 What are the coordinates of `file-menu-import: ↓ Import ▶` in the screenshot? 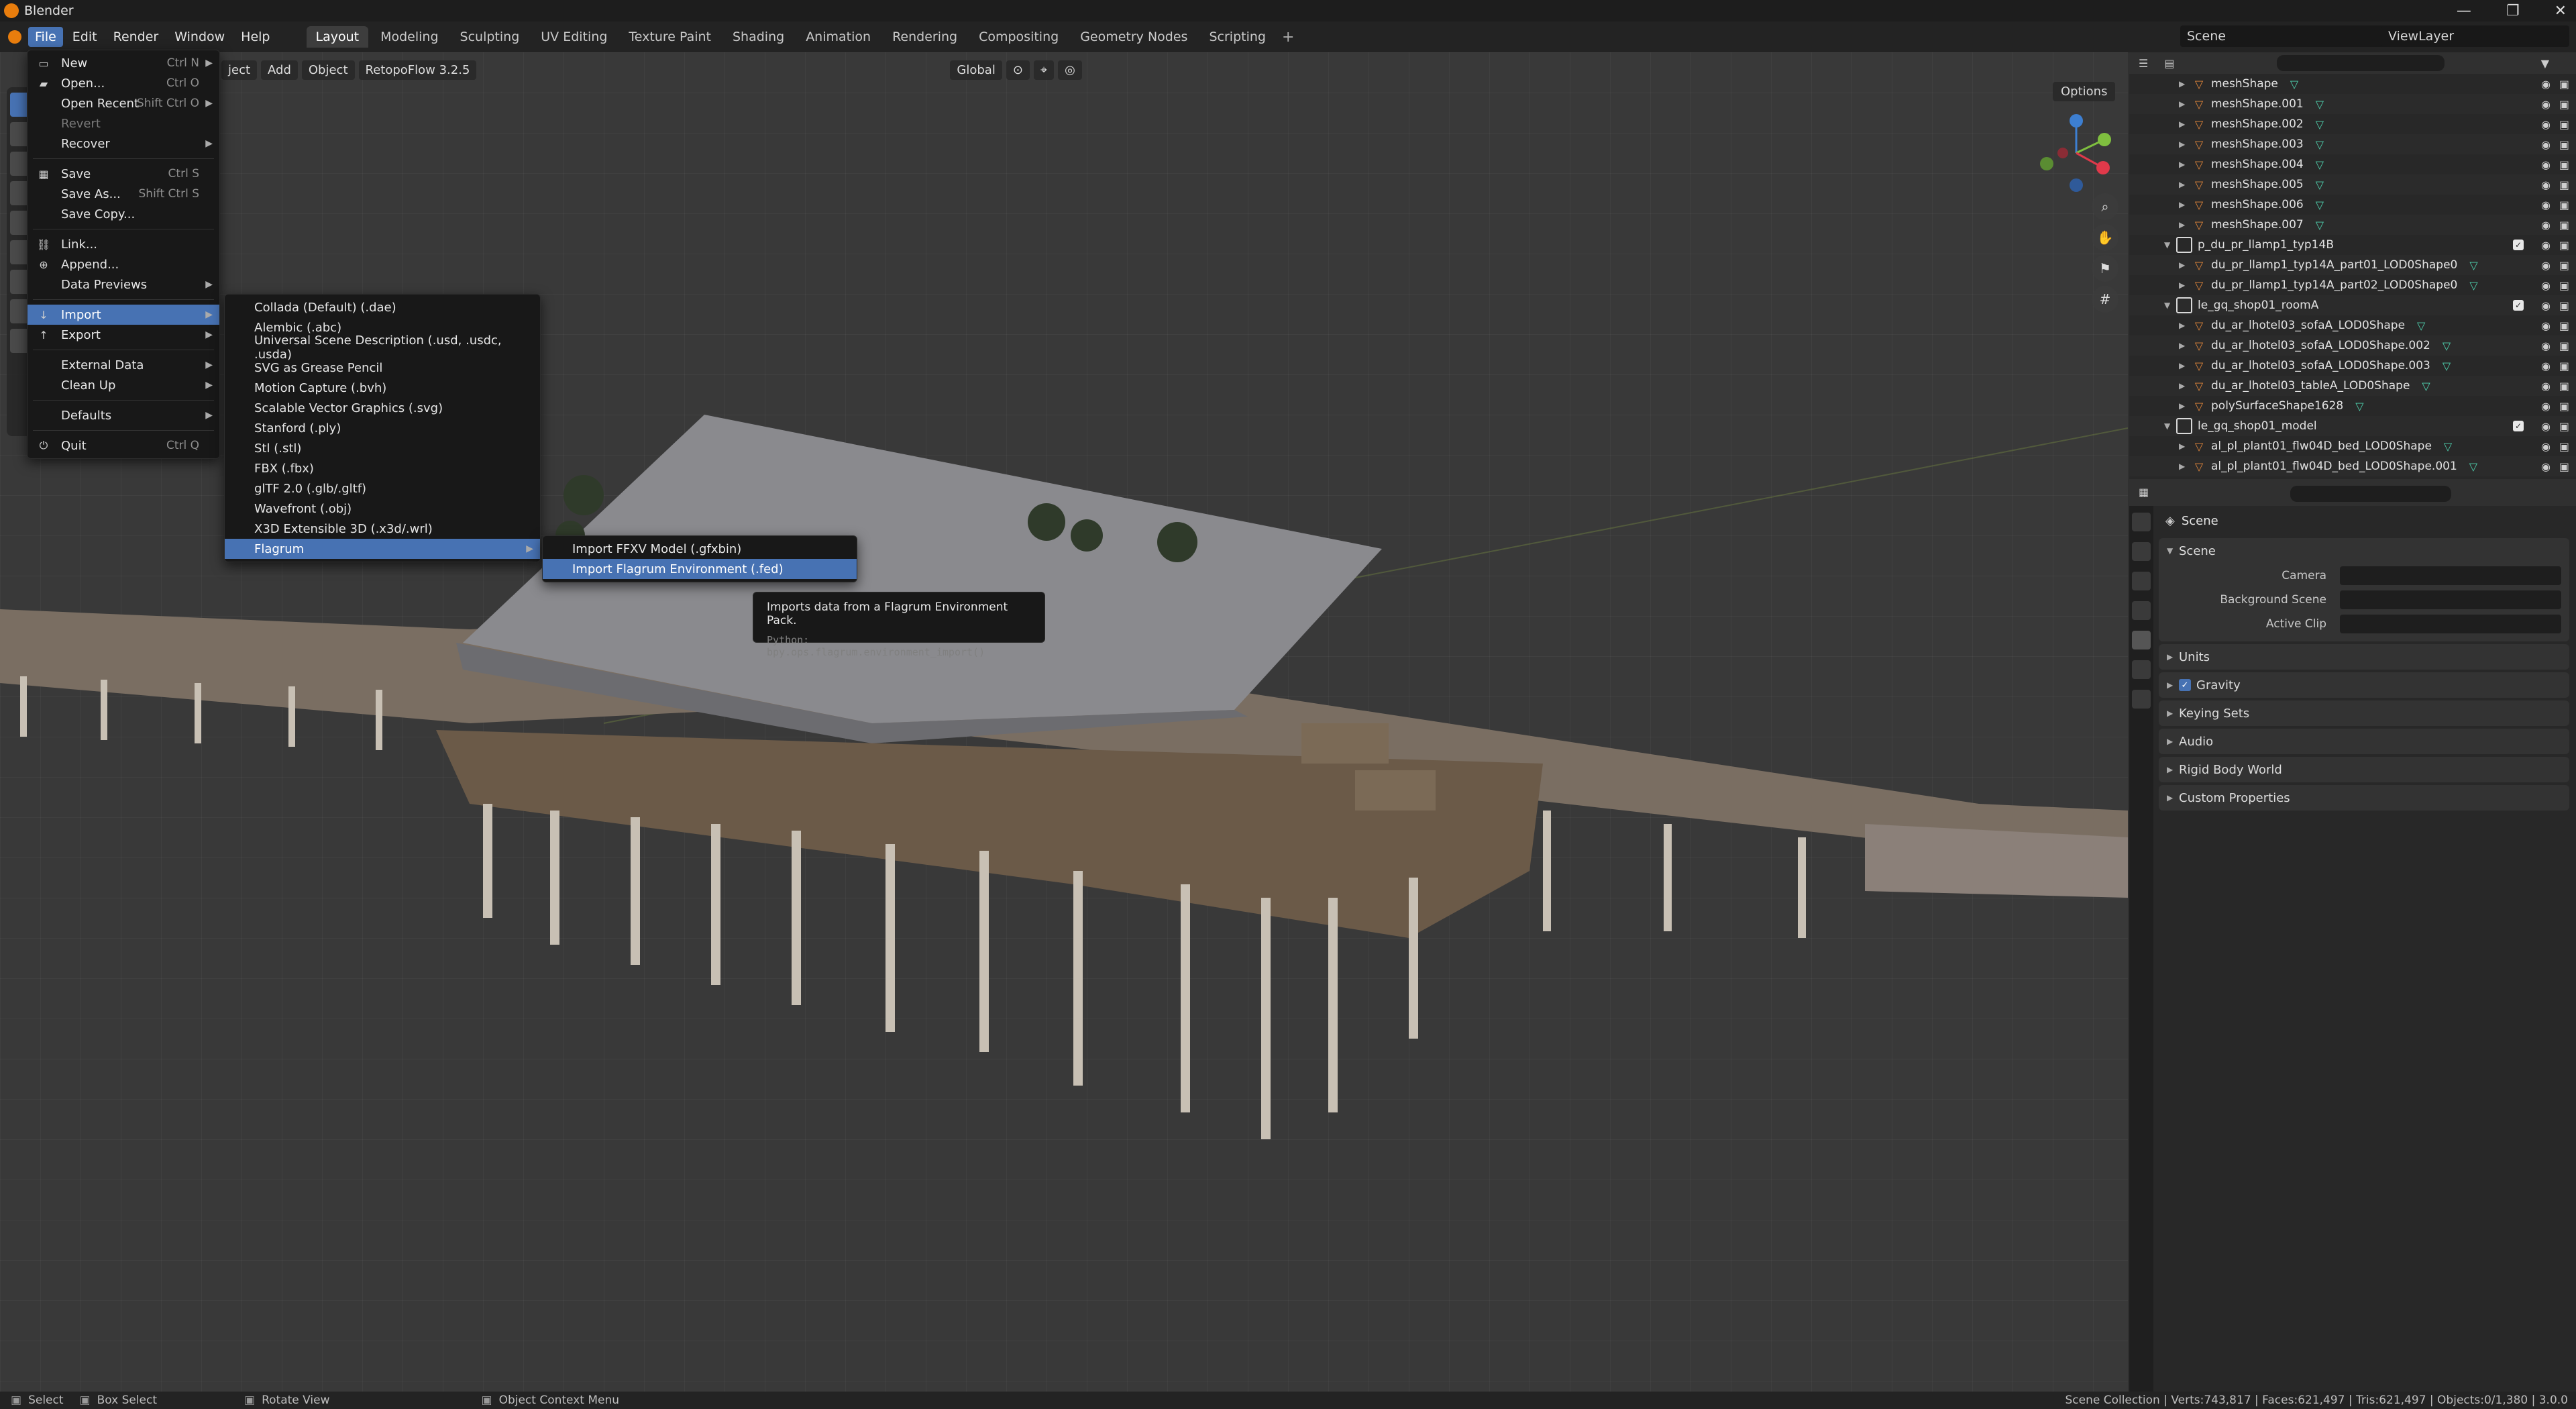 It's located at (123, 315).